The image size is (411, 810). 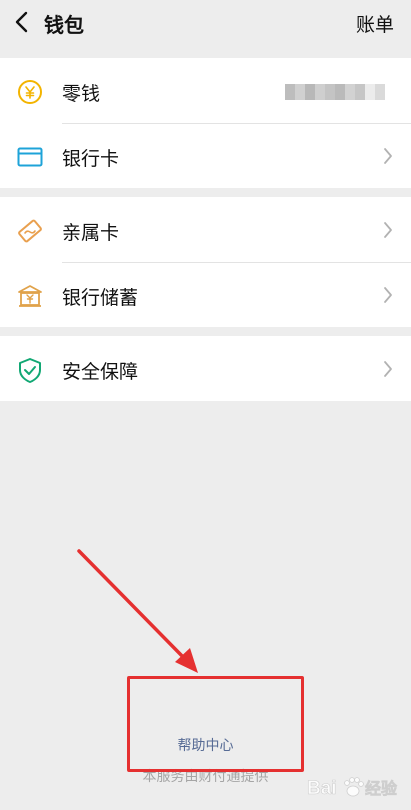 What do you see at coordinates (340, 92) in the screenshot?
I see `balance-hidden-value` at bounding box center [340, 92].